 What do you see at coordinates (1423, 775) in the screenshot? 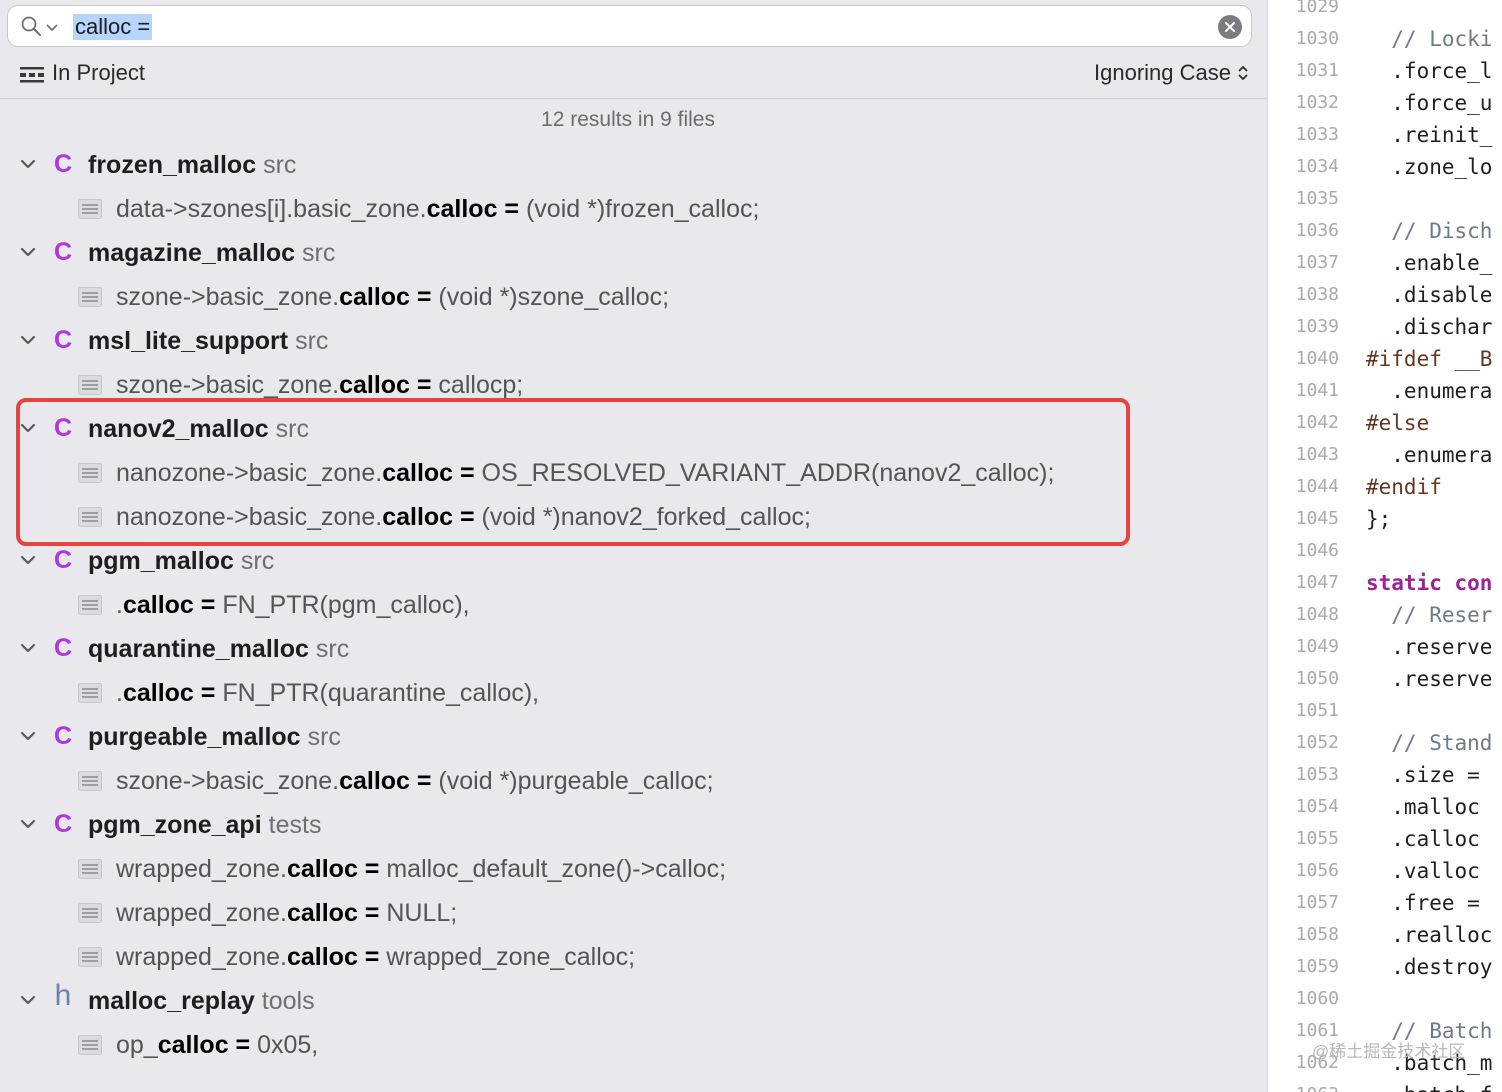
I see `code-text: .size =` at bounding box center [1423, 775].